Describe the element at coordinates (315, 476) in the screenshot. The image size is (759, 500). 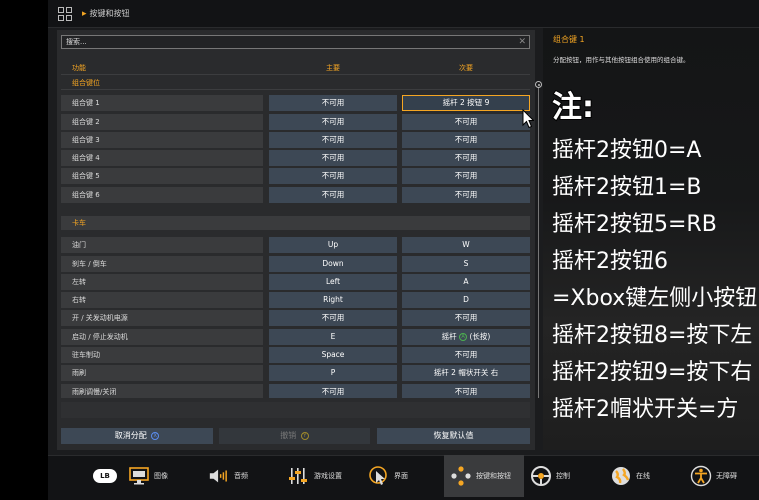
I see `tab-gameplay: 游戏设置` at that location.